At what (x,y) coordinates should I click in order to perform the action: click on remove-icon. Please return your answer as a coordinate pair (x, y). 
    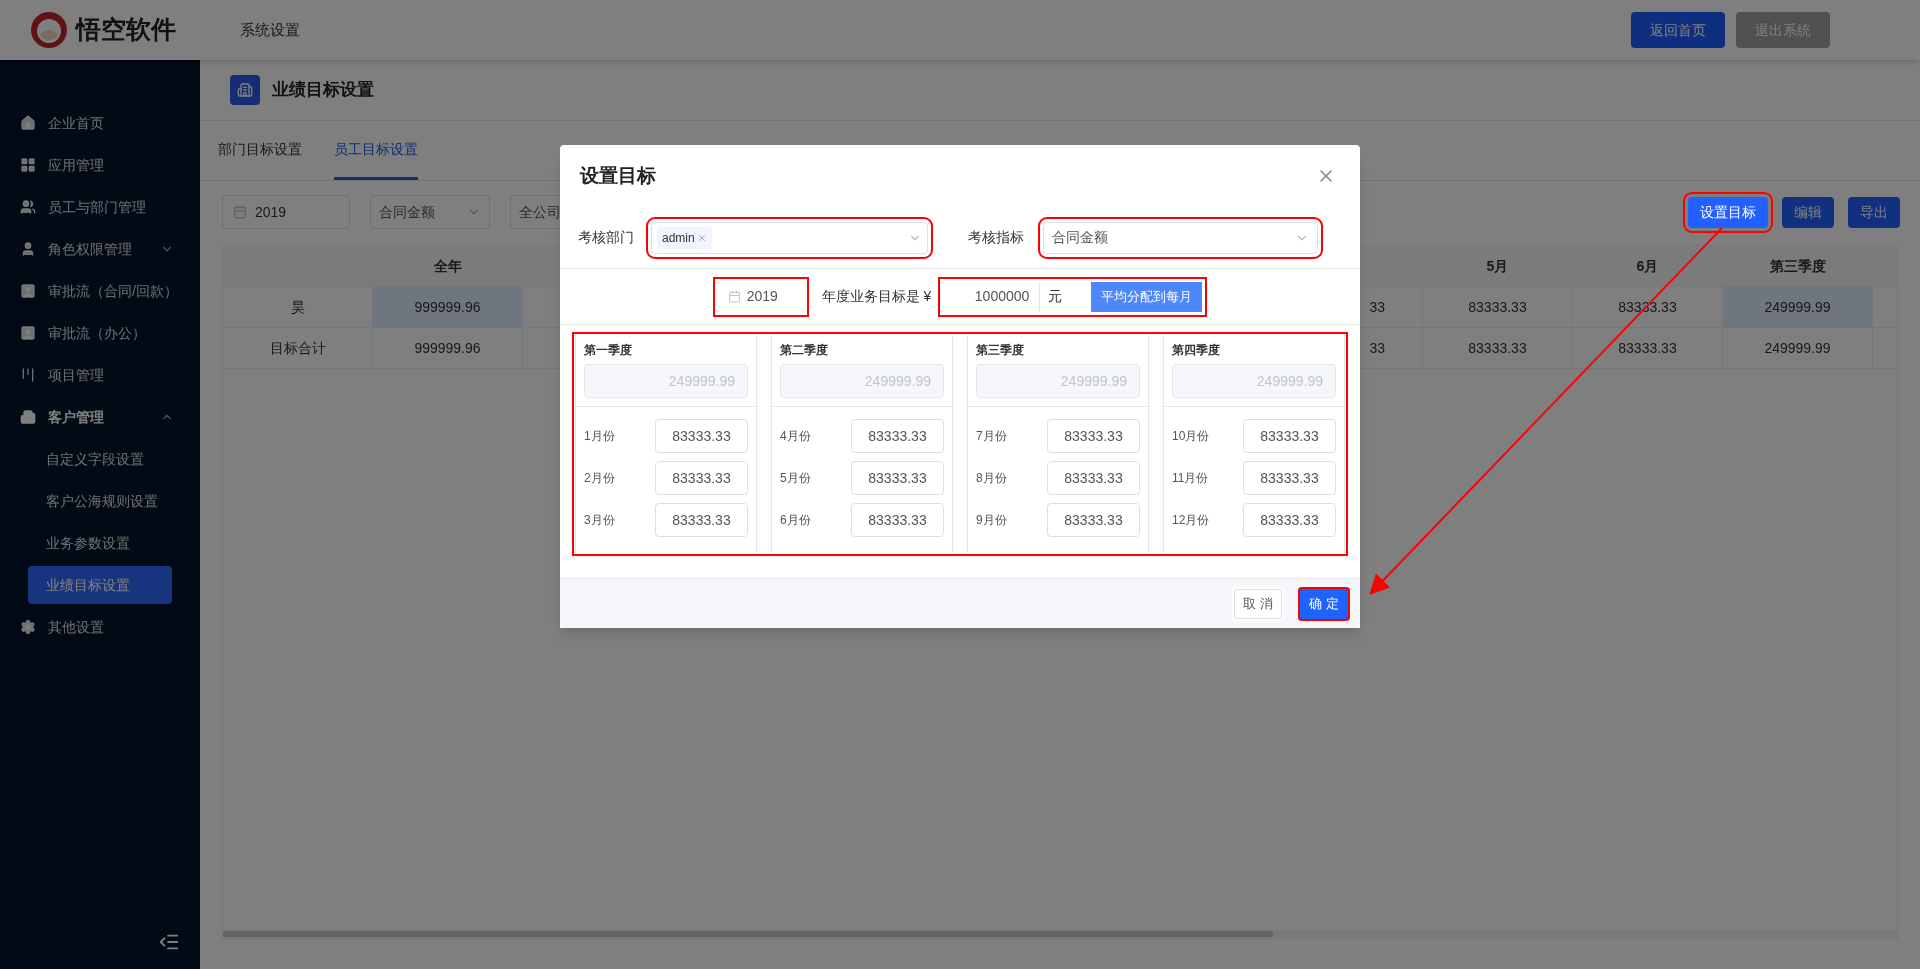
    Looking at the image, I should click on (701, 237).